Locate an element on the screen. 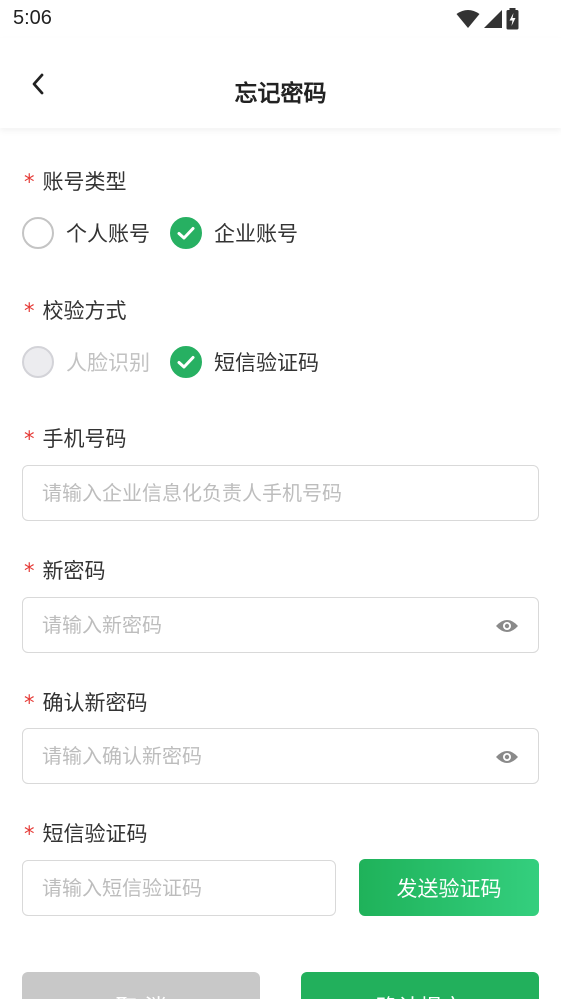 This screenshot has height=999, width=561. wifi-icon is located at coordinates (468, 19).